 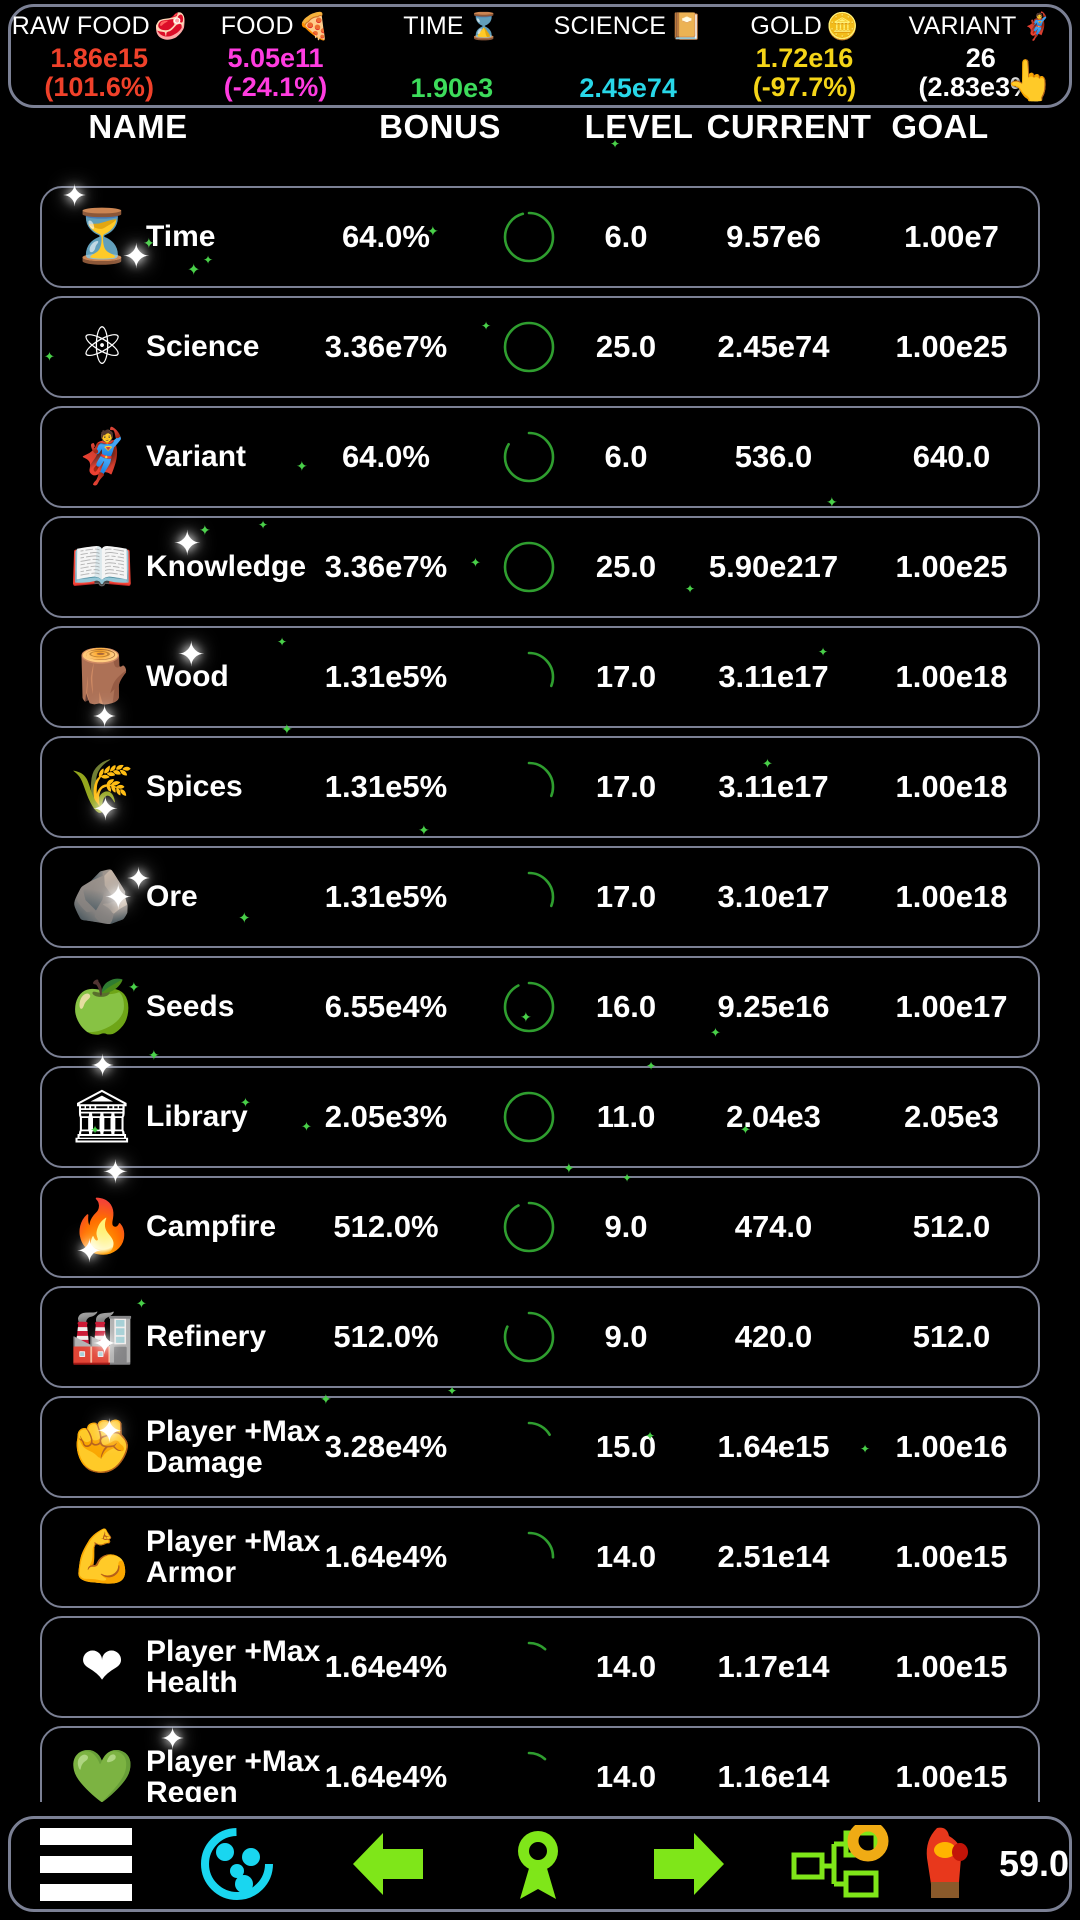 I want to click on resource-label: FOOD, so click(x=257, y=25).